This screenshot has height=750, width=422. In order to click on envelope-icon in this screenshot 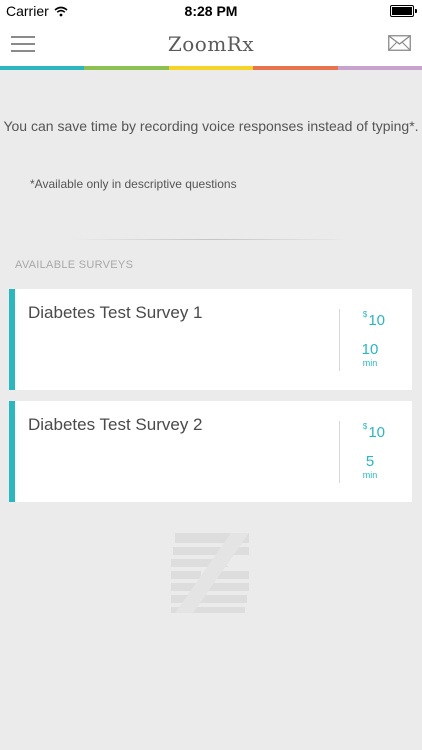, I will do `click(399, 43)`.